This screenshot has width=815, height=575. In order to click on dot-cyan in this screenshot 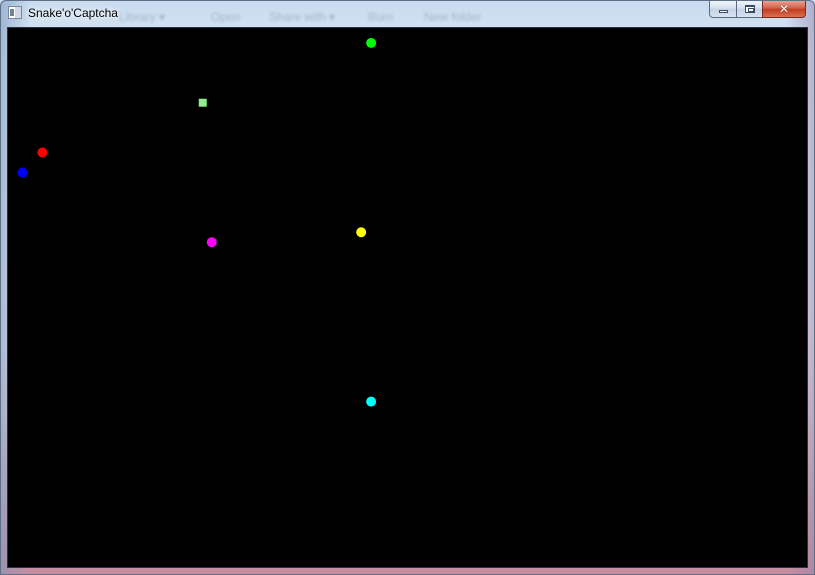, I will do `click(371, 401)`.